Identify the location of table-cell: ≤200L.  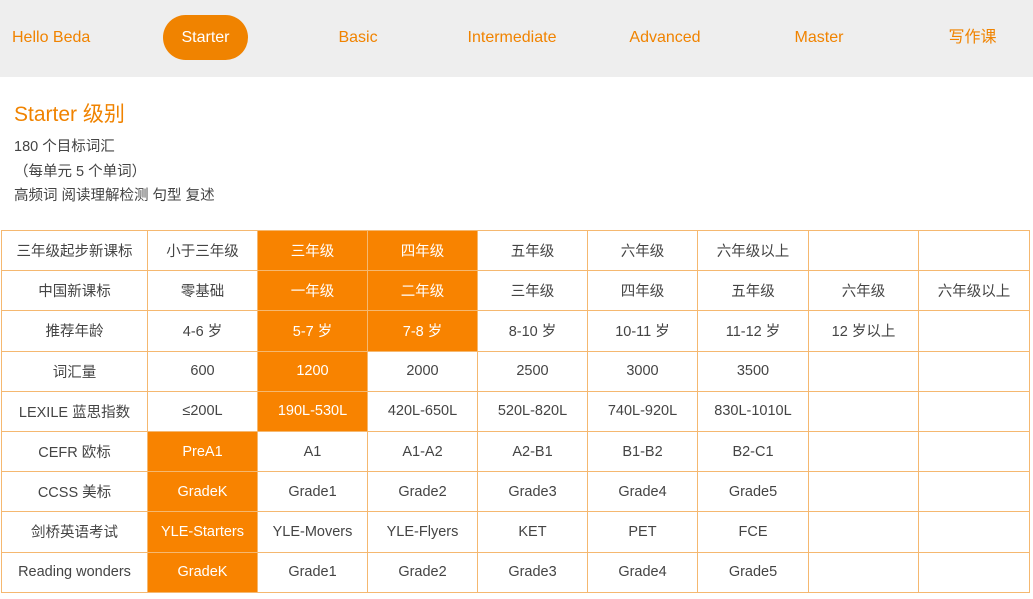
(202, 411).